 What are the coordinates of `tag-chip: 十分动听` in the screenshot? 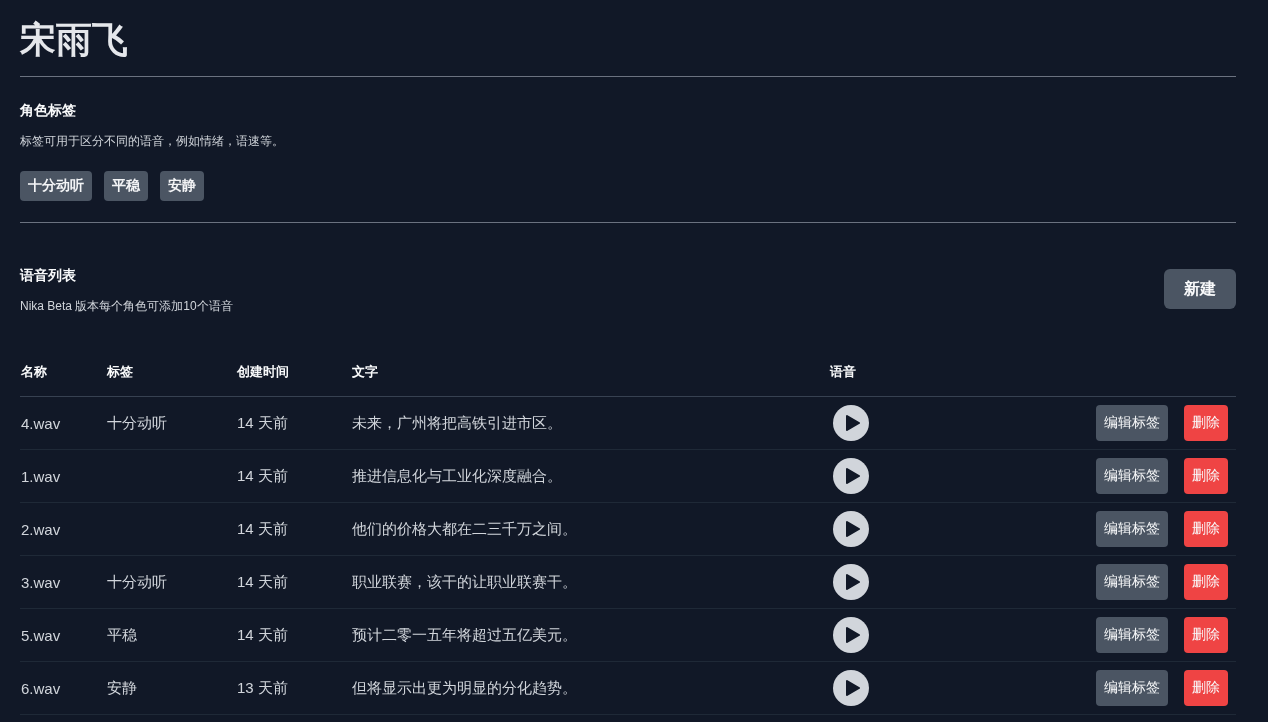 It's located at (56, 186).